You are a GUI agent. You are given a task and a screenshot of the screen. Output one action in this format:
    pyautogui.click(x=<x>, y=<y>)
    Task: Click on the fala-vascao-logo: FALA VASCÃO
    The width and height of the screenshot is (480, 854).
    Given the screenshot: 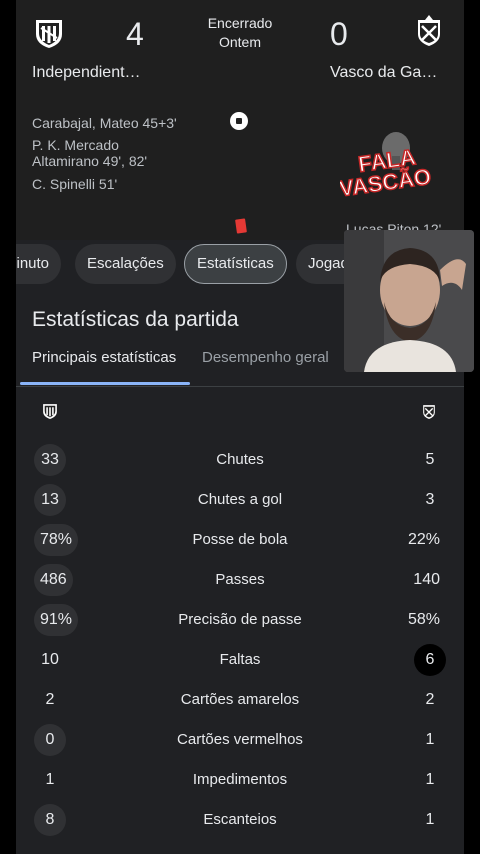 What is the action you would take?
    pyautogui.click(x=386, y=165)
    